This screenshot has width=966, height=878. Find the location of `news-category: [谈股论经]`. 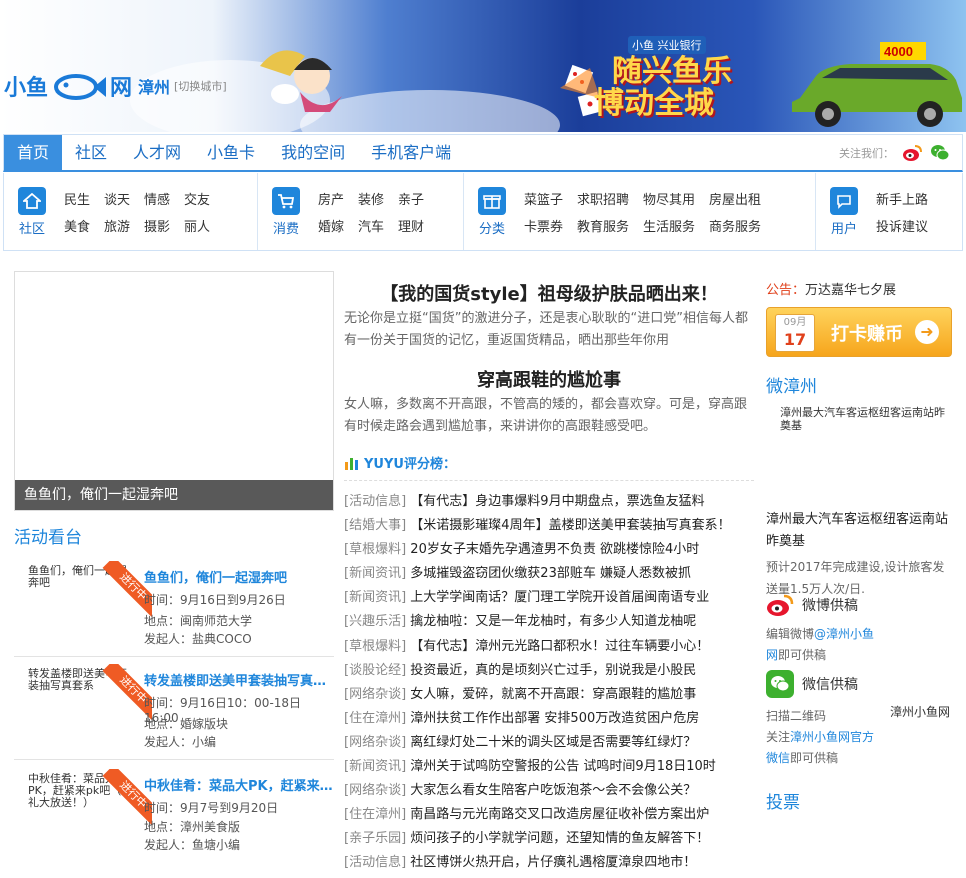

news-category: [谈股论经] is located at coordinates (375, 670).